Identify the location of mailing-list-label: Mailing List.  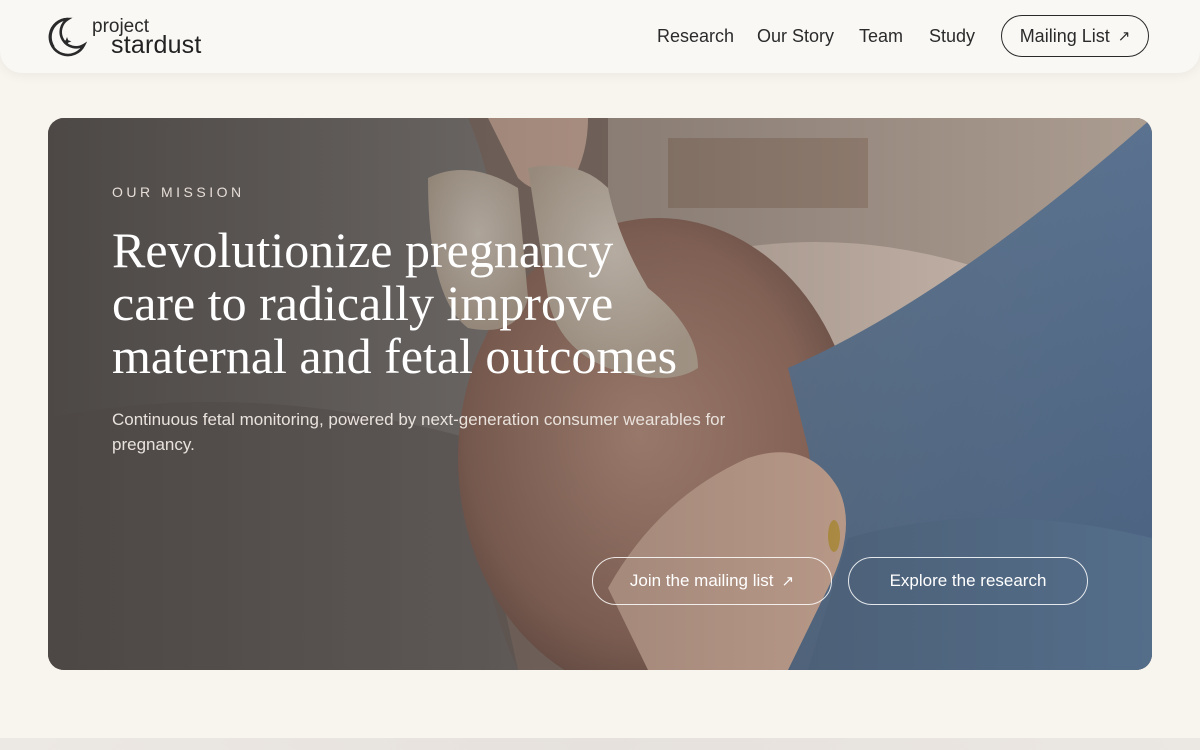
(1064, 35).